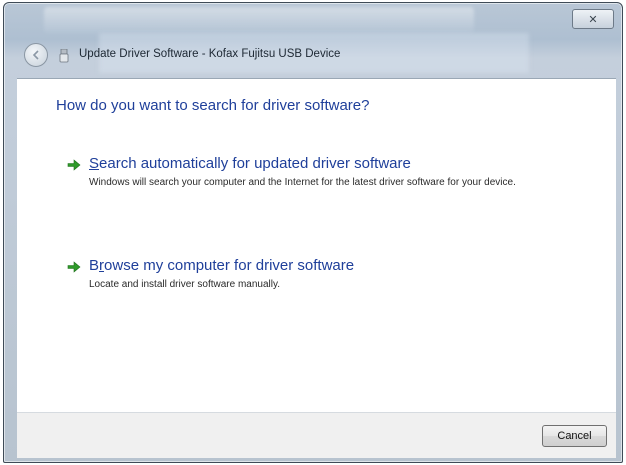 The width and height of the screenshot is (626, 465). What do you see at coordinates (229, 265) in the screenshot?
I see `option-label-text: owse my computer for driver software` at bounding box center [229, 265].